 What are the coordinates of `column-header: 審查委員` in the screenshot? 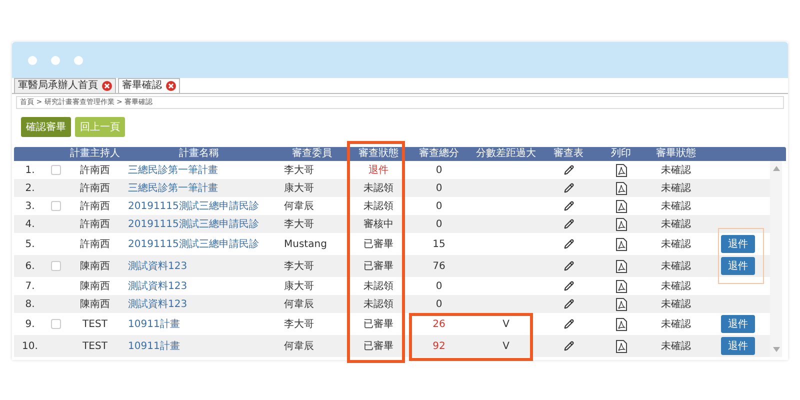 It's located at (312, 154).